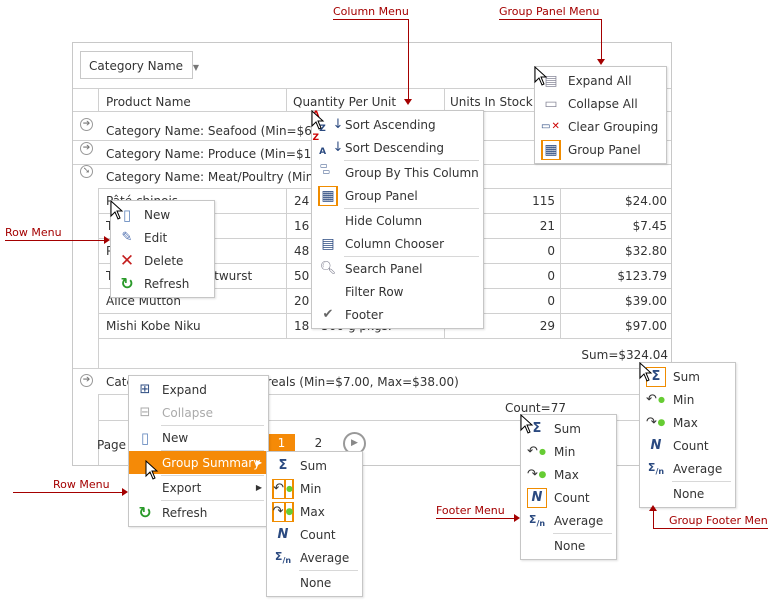 The image size is (768, 600). Describe the element at coordinates (185, 512) in the screenshot. I see `menu-item-label: Refresh` at that location.